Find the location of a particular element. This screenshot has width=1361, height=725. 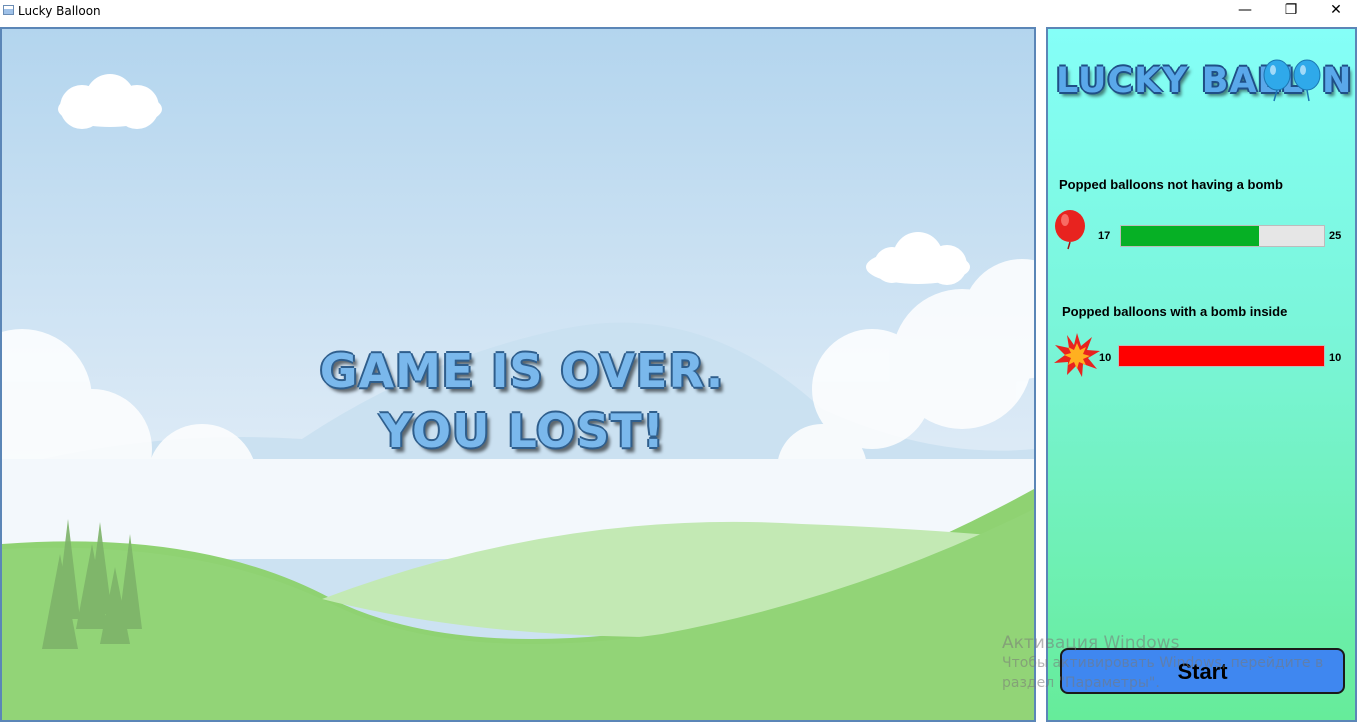

safe-progress-fill is located at coordinates (1190, 236).